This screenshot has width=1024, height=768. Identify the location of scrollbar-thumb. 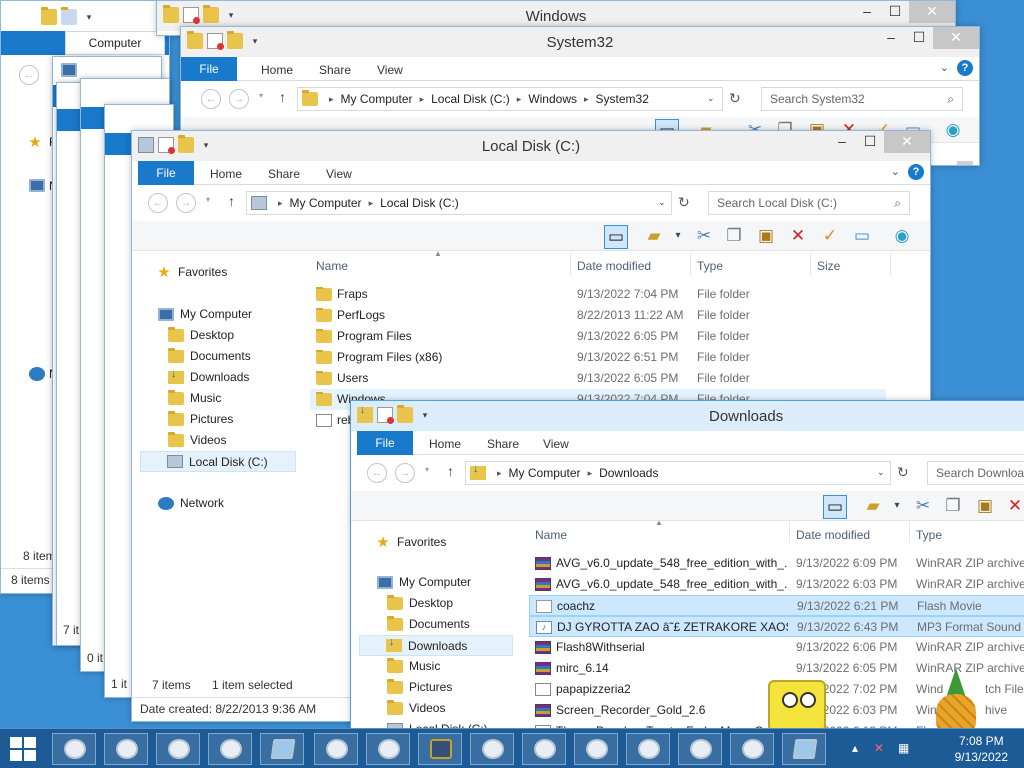
(965, 163).